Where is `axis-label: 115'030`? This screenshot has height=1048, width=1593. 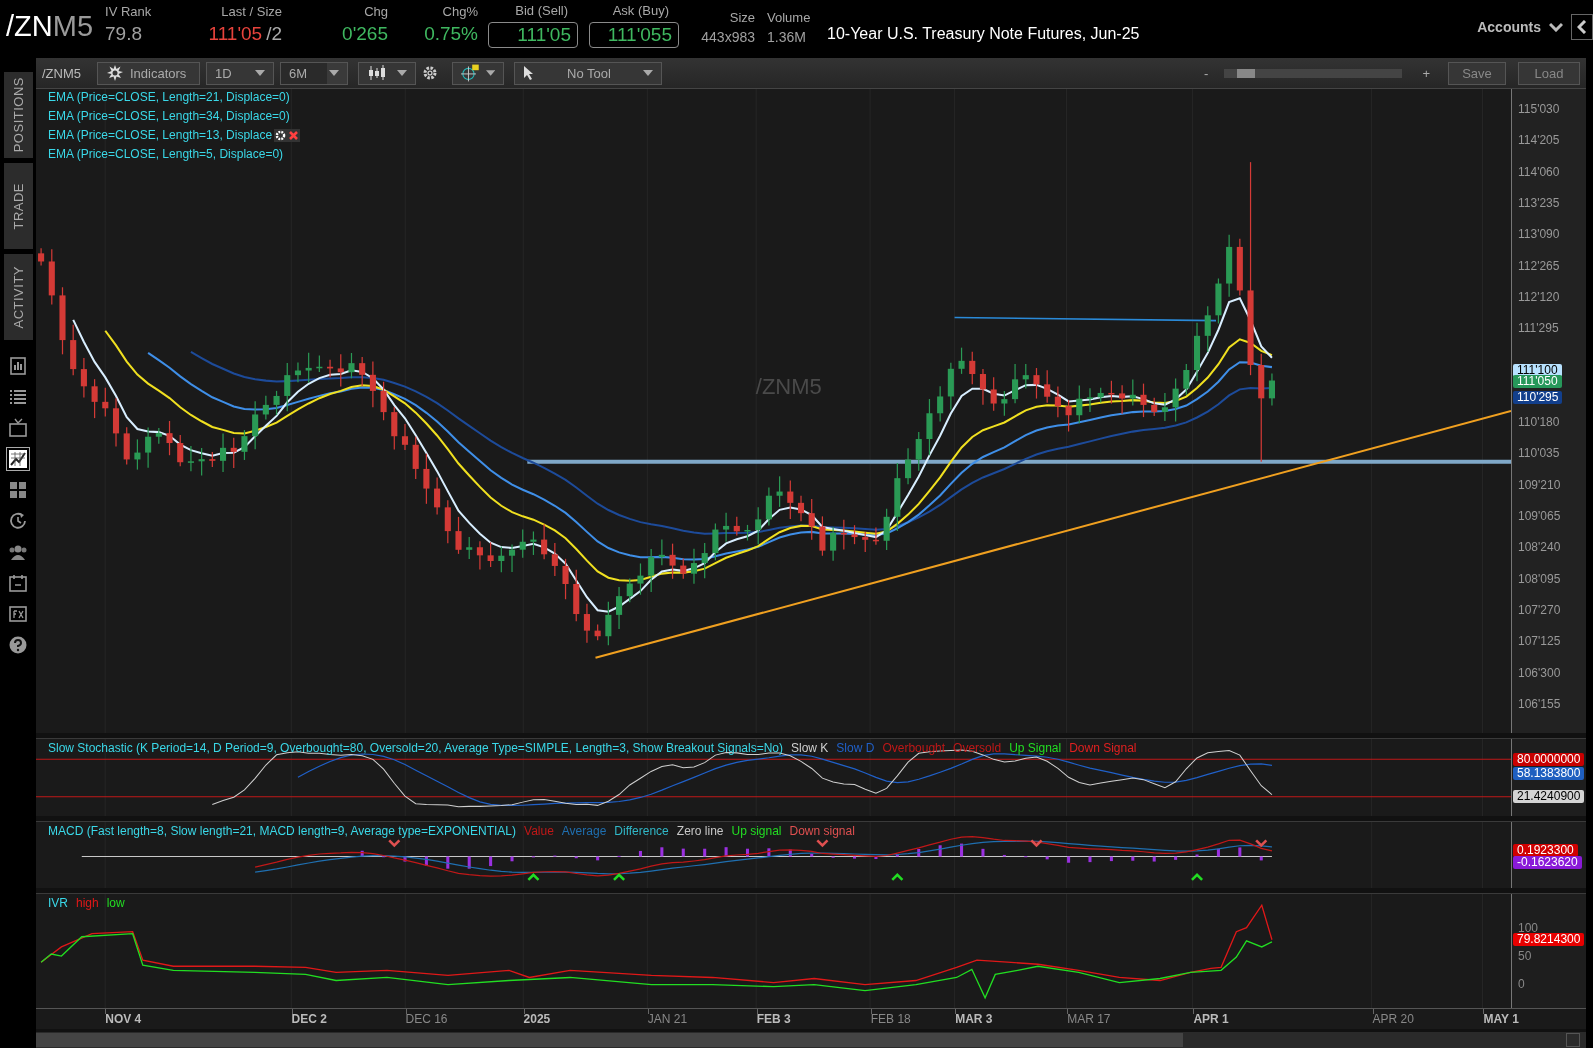 axis-label: 115'030 is located at coordinates (1539, 109).